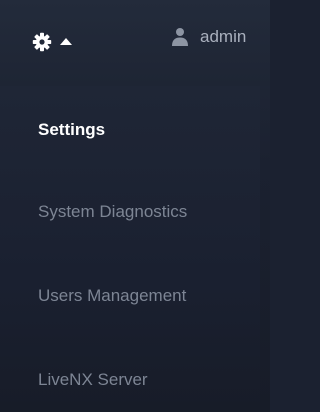 This screenshot has height=412, width=320. Describe the element at coordinates (42, 42) in the screenshot. I see `gear-icon` at that location.